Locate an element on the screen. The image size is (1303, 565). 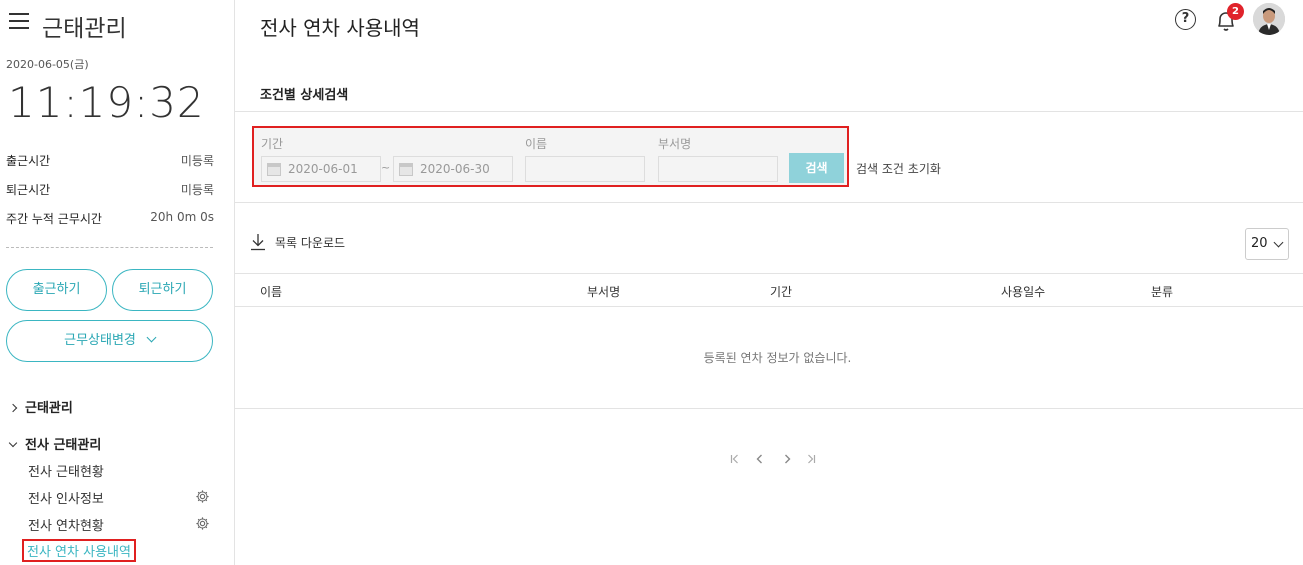
start-date-value: 2020-06-01 is located at coordinates (323, 169).